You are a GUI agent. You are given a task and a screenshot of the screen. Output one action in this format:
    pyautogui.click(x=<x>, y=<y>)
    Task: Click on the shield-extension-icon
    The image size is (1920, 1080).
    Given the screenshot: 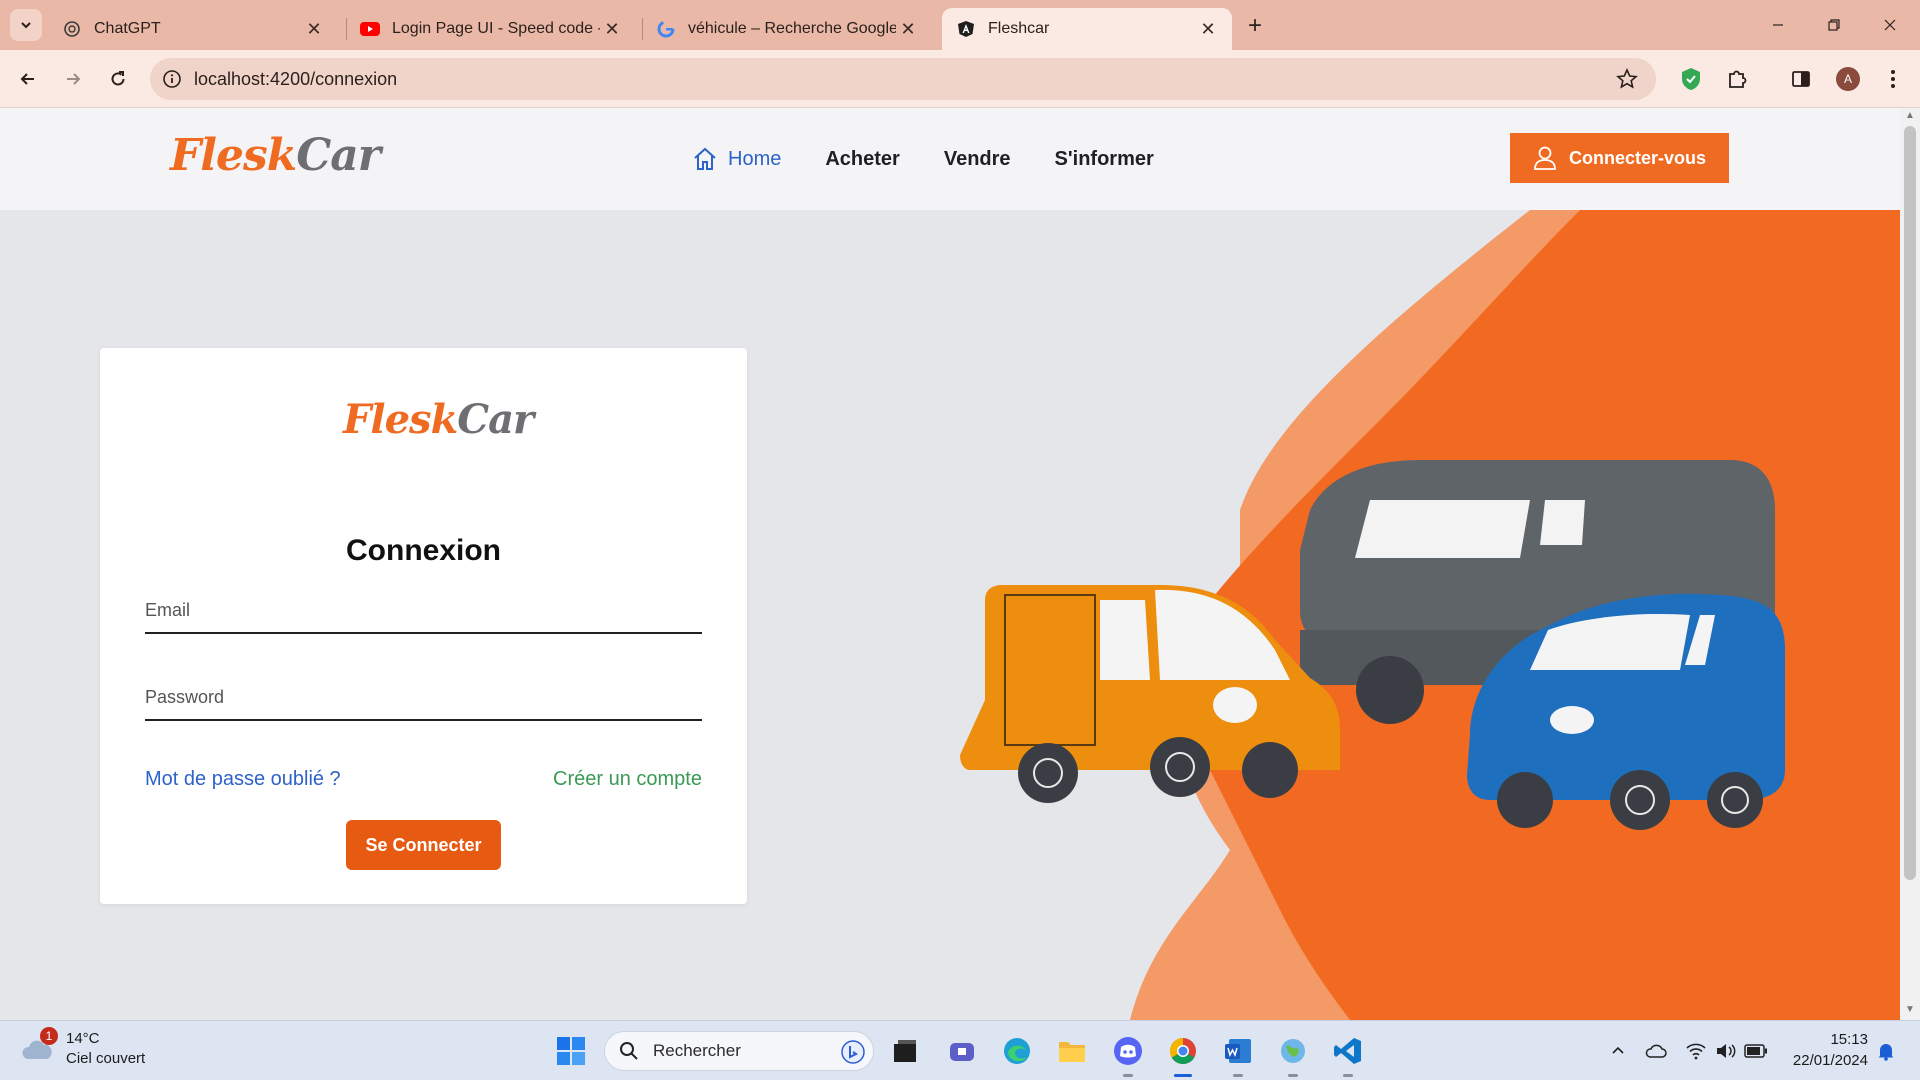 What is the action you would take?
    pyautogui.click(x=1691, y=79)
    